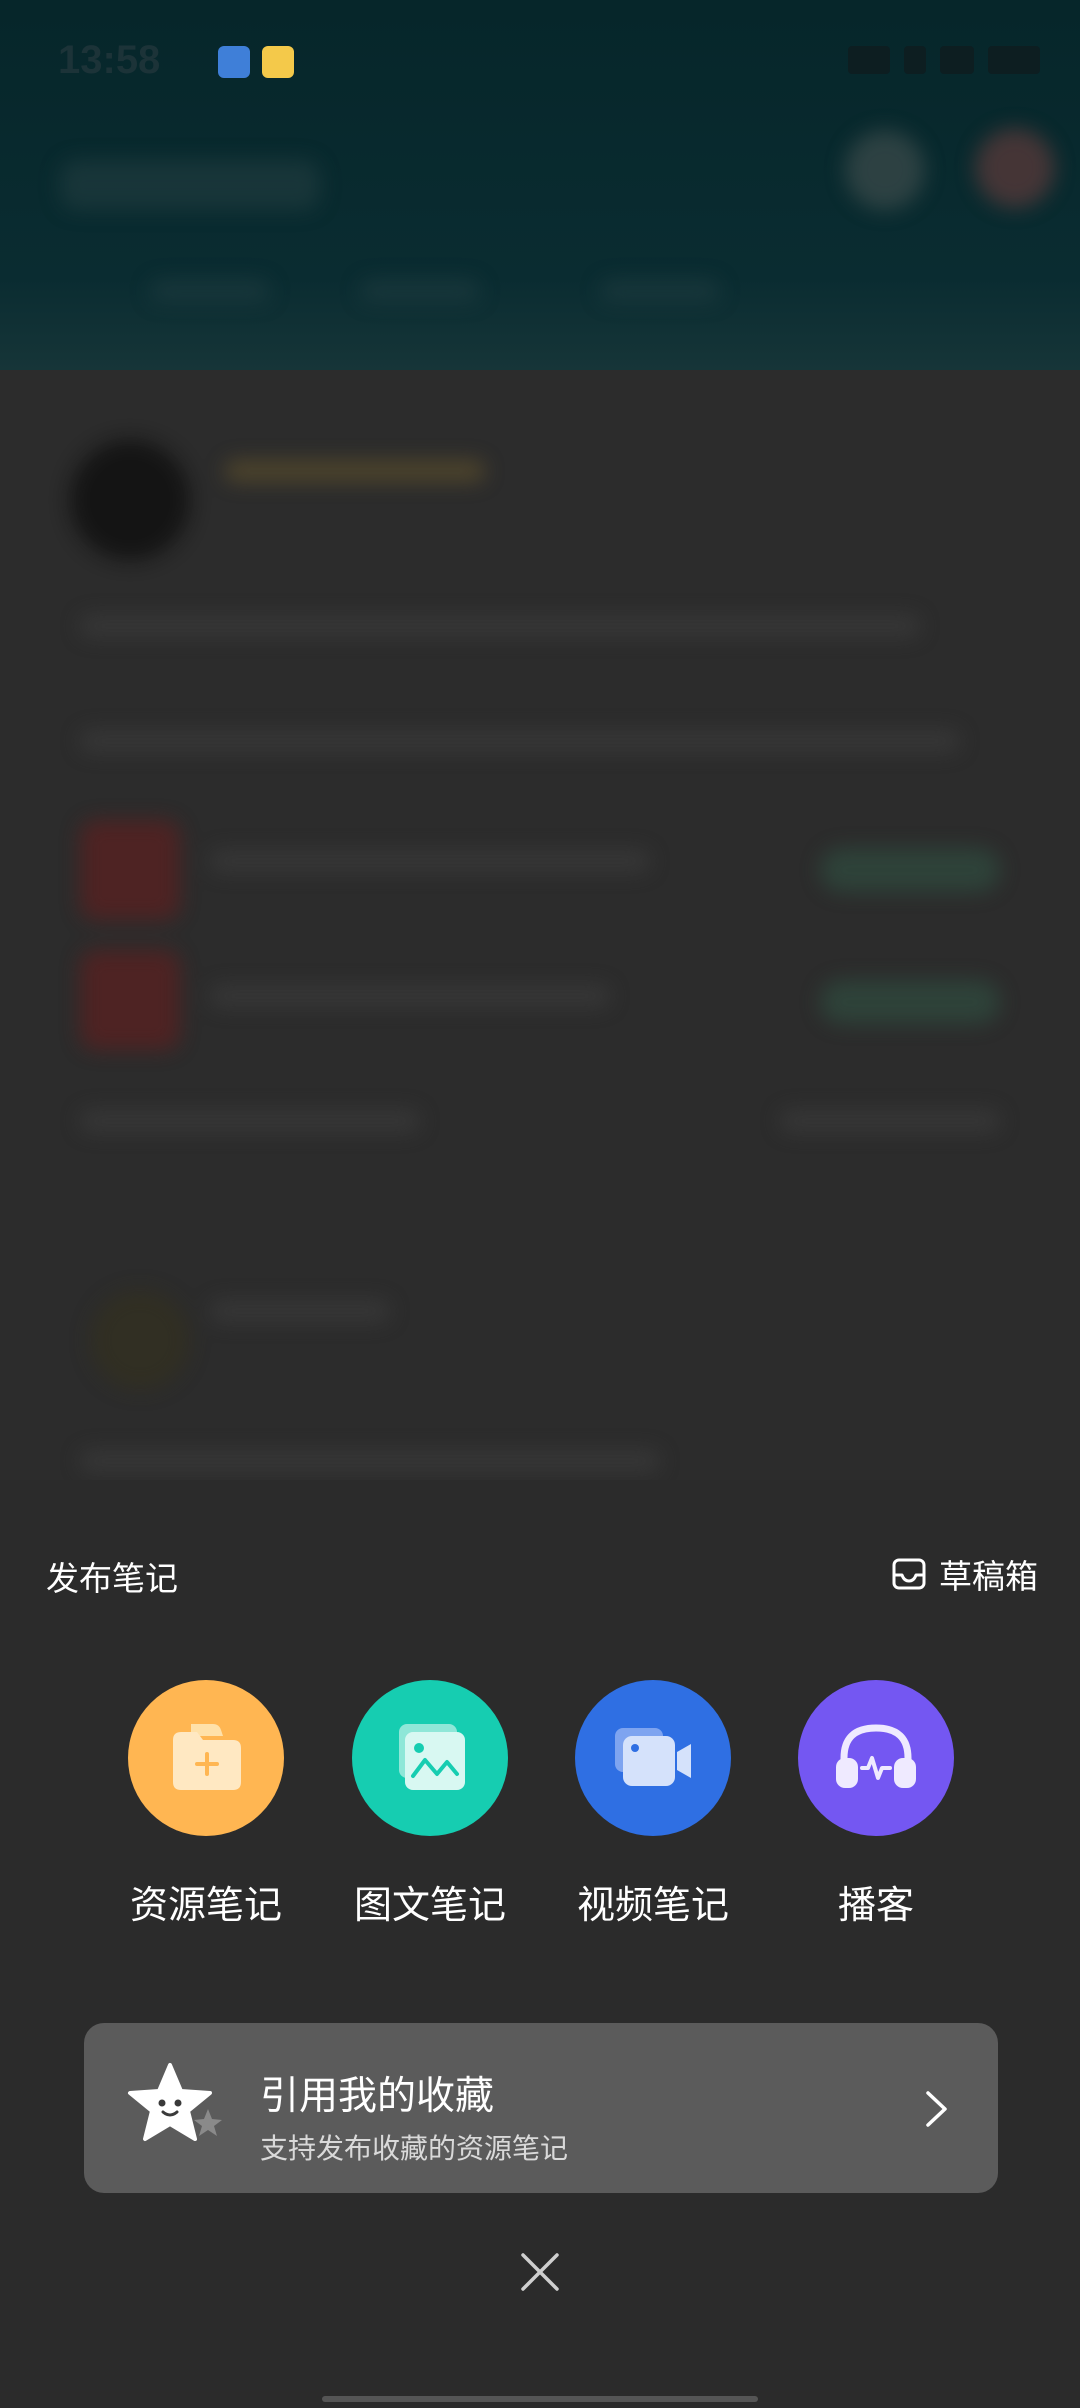 This screenshot has width=1080, height=2408. I want to click on wifi-icon, so click(957, 60).